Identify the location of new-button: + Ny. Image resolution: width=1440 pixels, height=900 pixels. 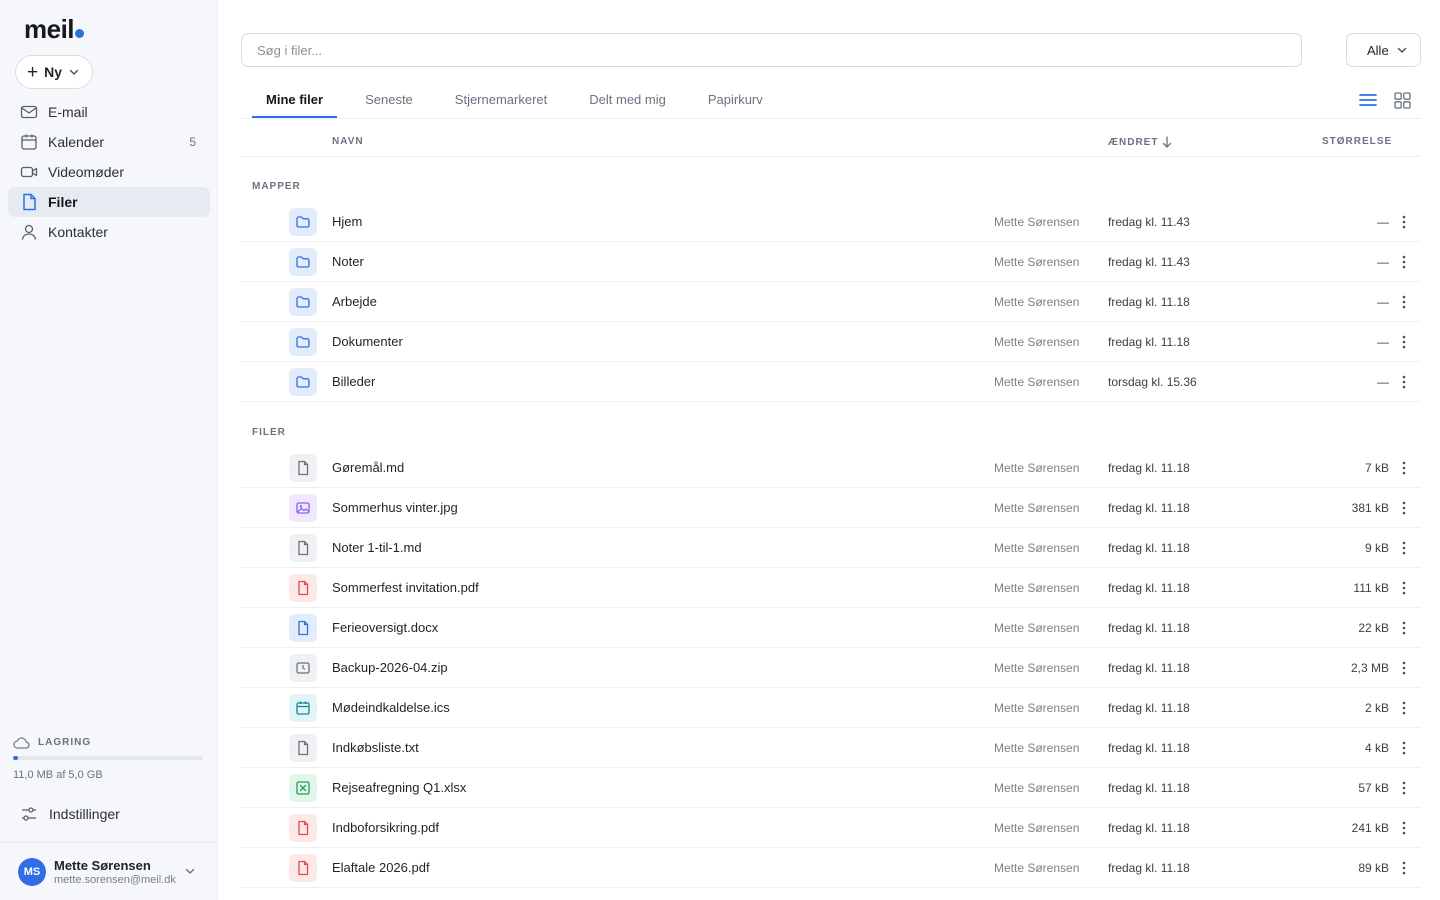
(54, 72).